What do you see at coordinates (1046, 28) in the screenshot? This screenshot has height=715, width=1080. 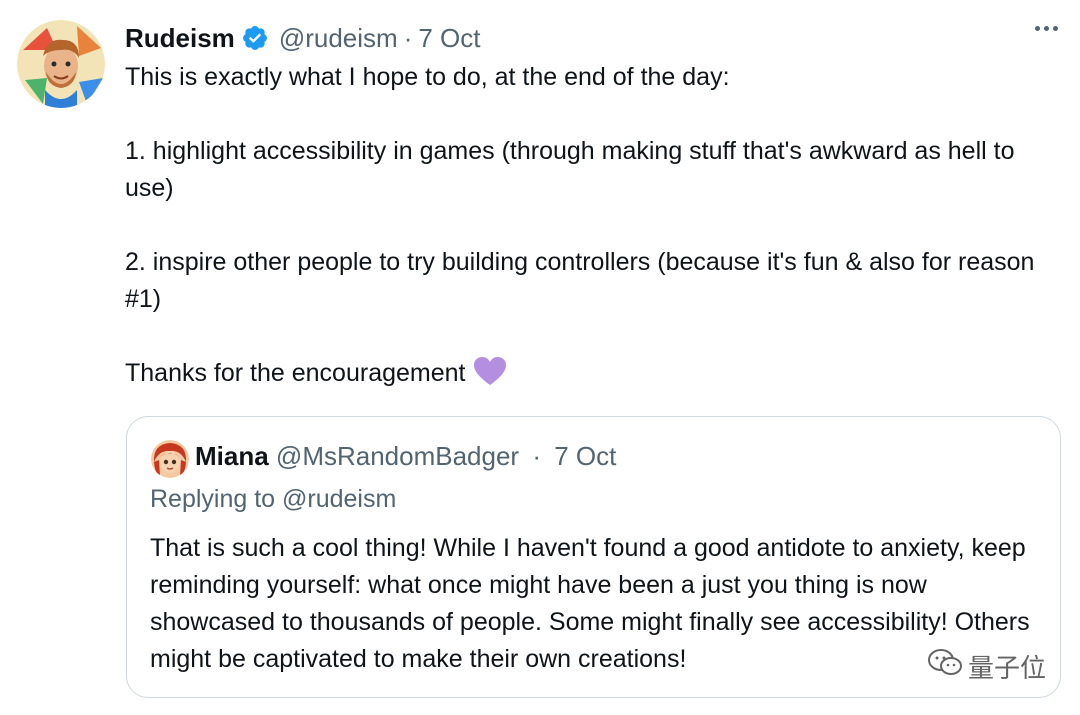 I see `more-horizontal-icon` at bounding box center [1046, 28].